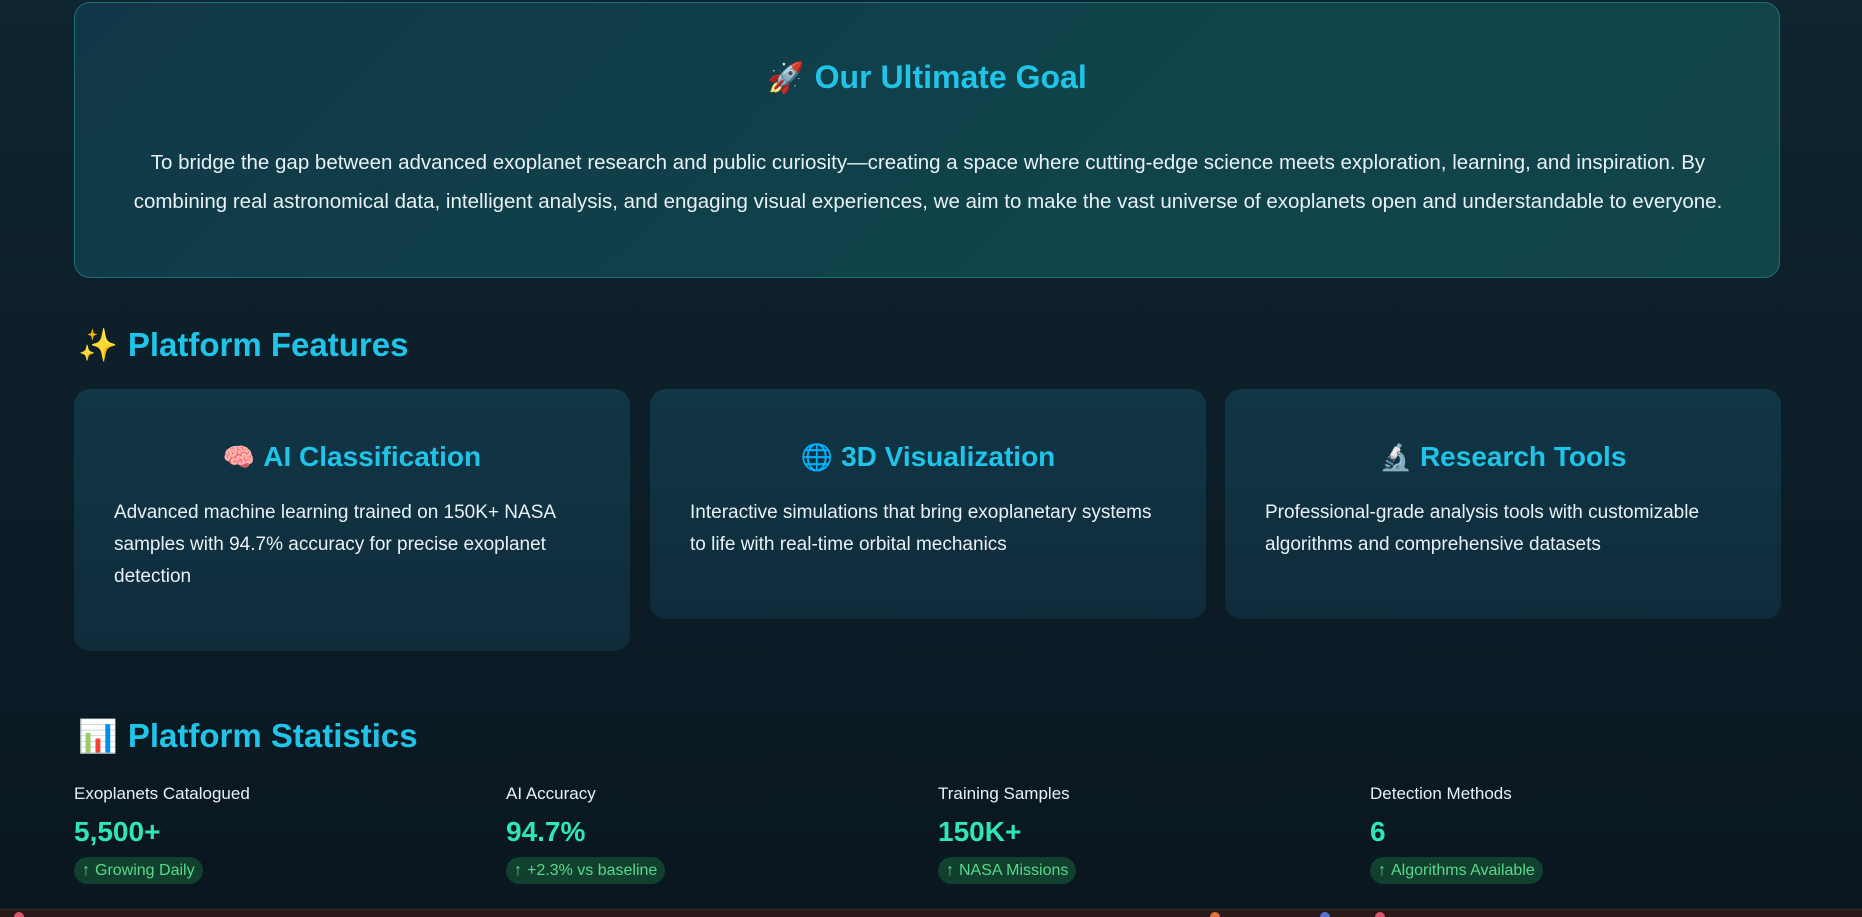  Describe the element at coordinates (268, 344) in the screenshot. I see `features-heading-text: Platform Features` at that location.